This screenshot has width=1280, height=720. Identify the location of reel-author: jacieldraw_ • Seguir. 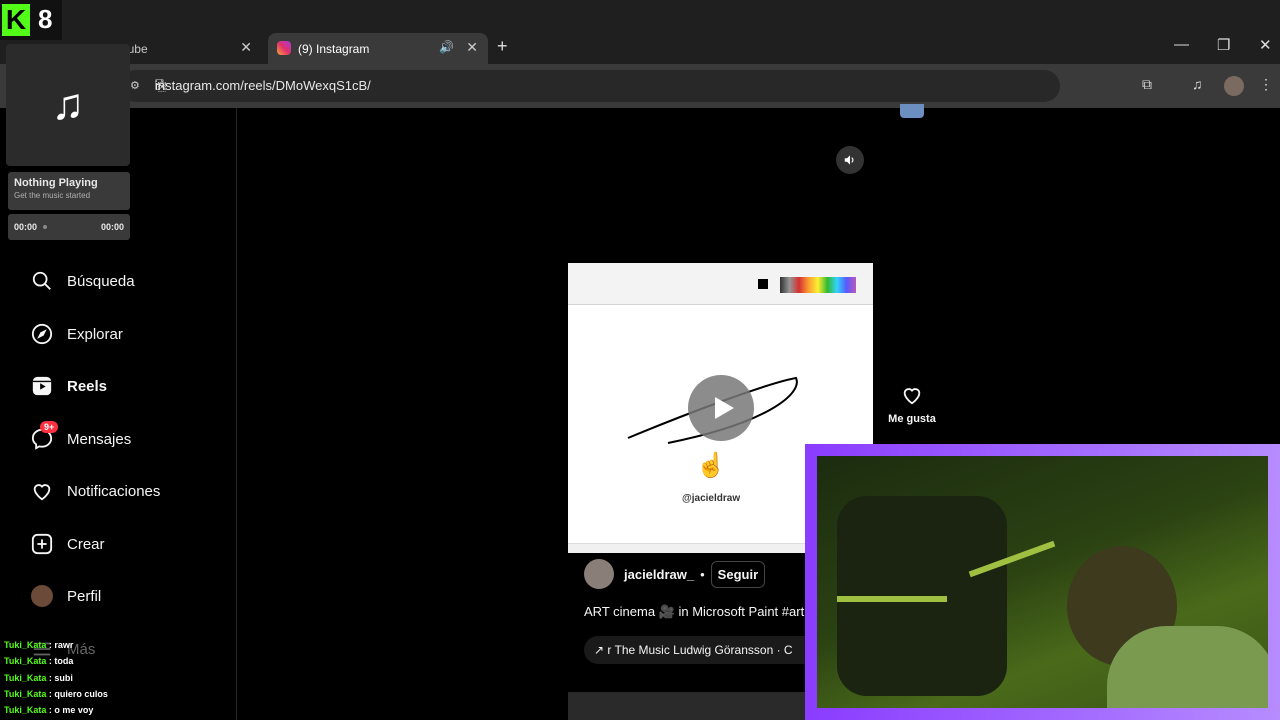
(675, 574).